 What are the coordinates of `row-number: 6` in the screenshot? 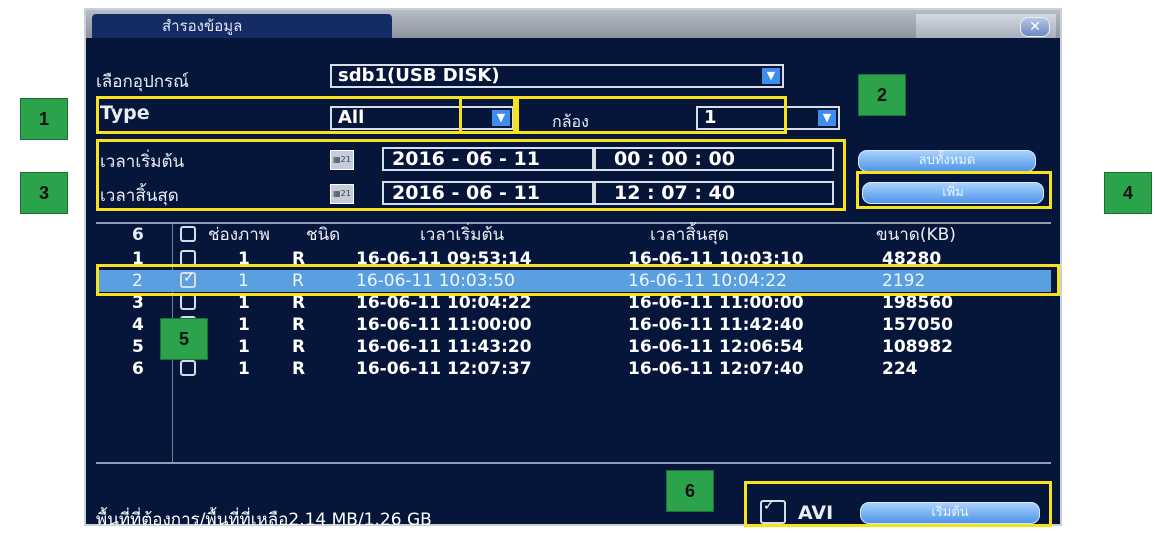 It's located at (138, 369).